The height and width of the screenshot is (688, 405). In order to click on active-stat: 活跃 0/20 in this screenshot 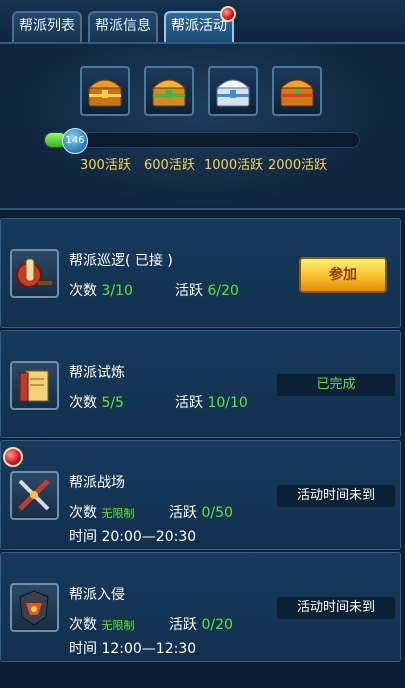, I will do `click(201, 624)`.